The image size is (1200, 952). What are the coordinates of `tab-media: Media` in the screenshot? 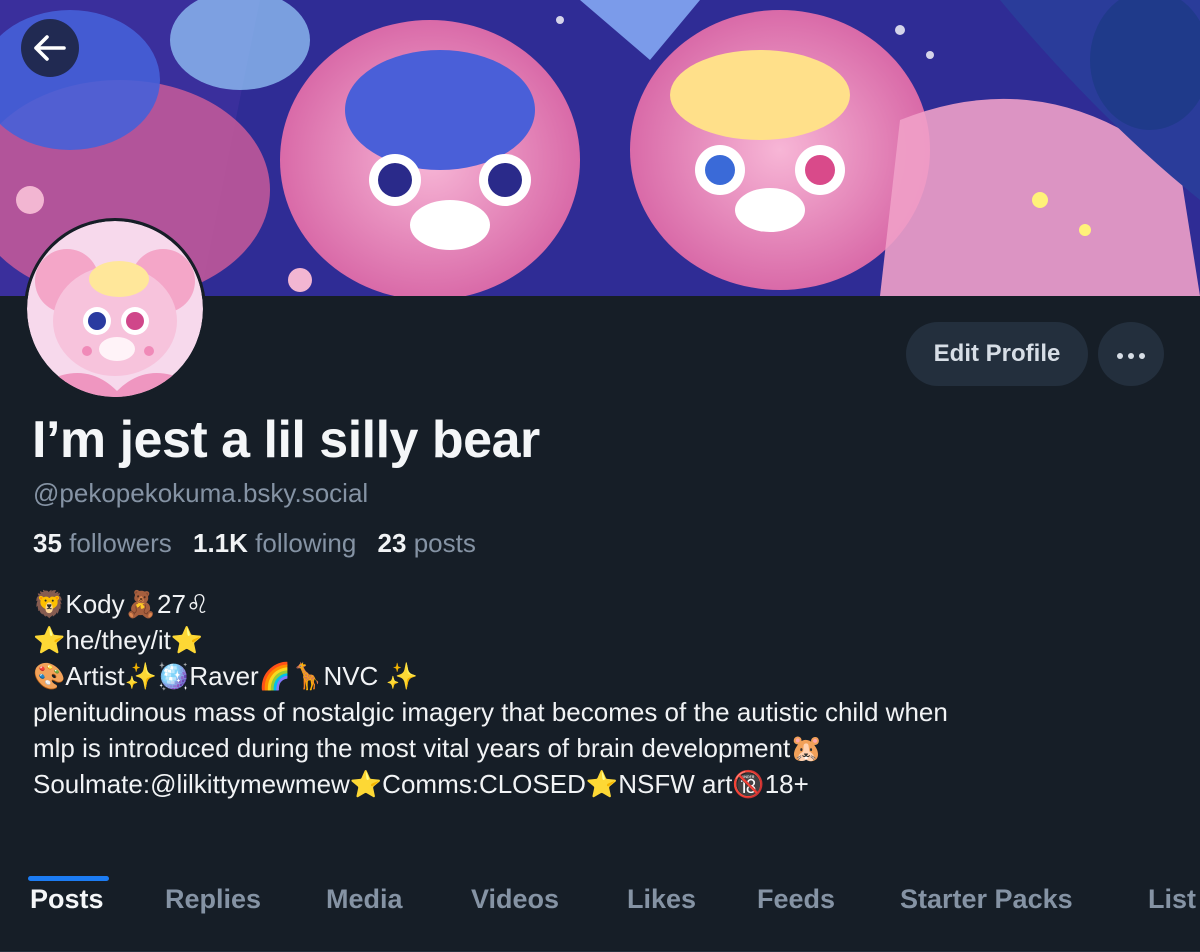 It's located at (364, 899).